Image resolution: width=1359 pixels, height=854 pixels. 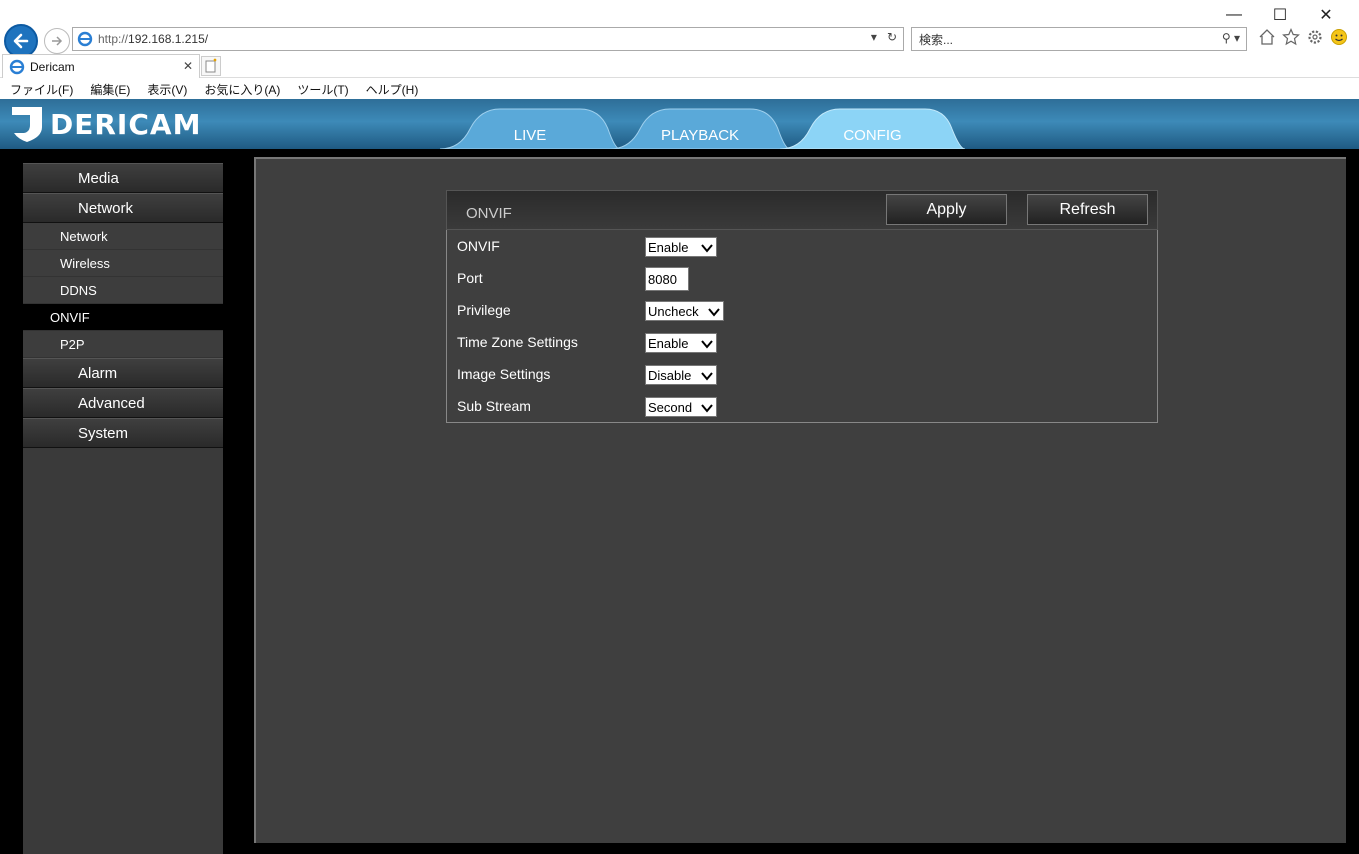 I want to click on field-label: Image Settings, so click(x=504, y=374).